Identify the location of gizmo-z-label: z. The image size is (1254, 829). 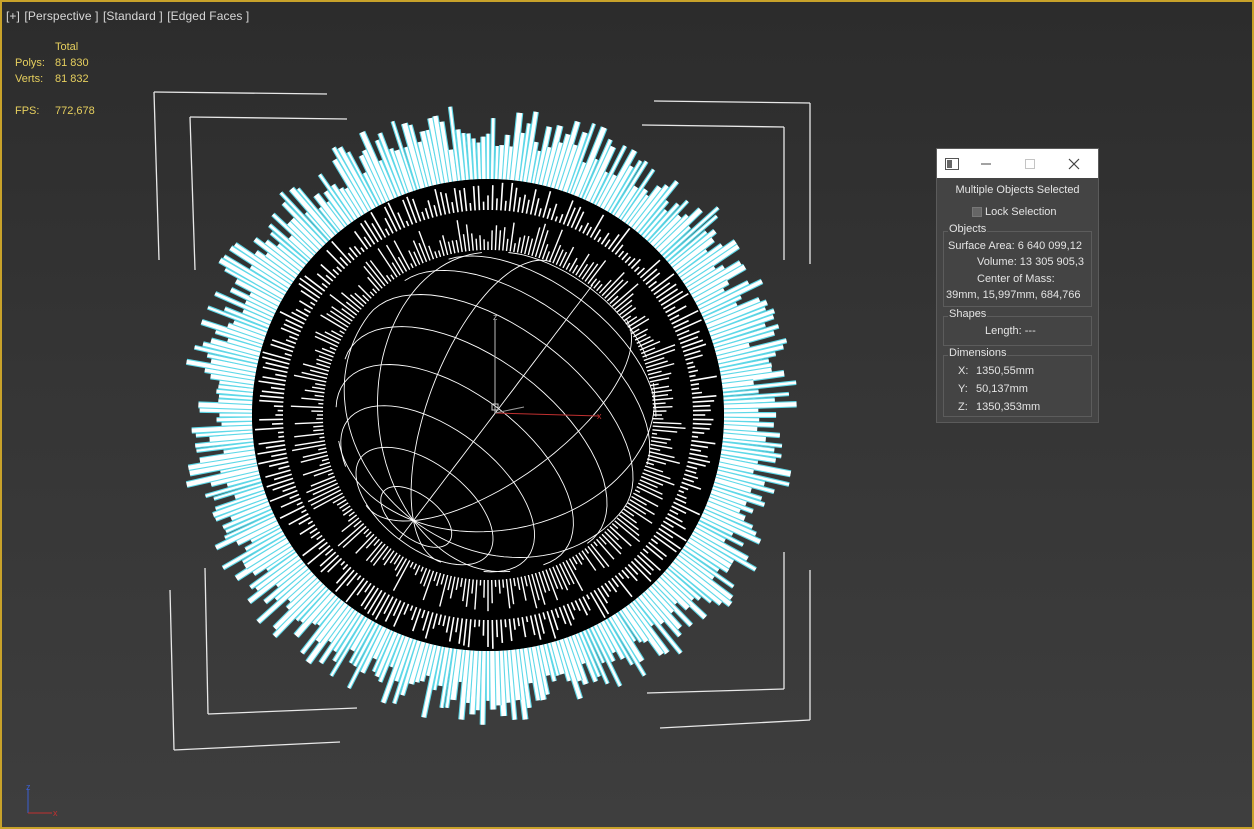
(495, 317).